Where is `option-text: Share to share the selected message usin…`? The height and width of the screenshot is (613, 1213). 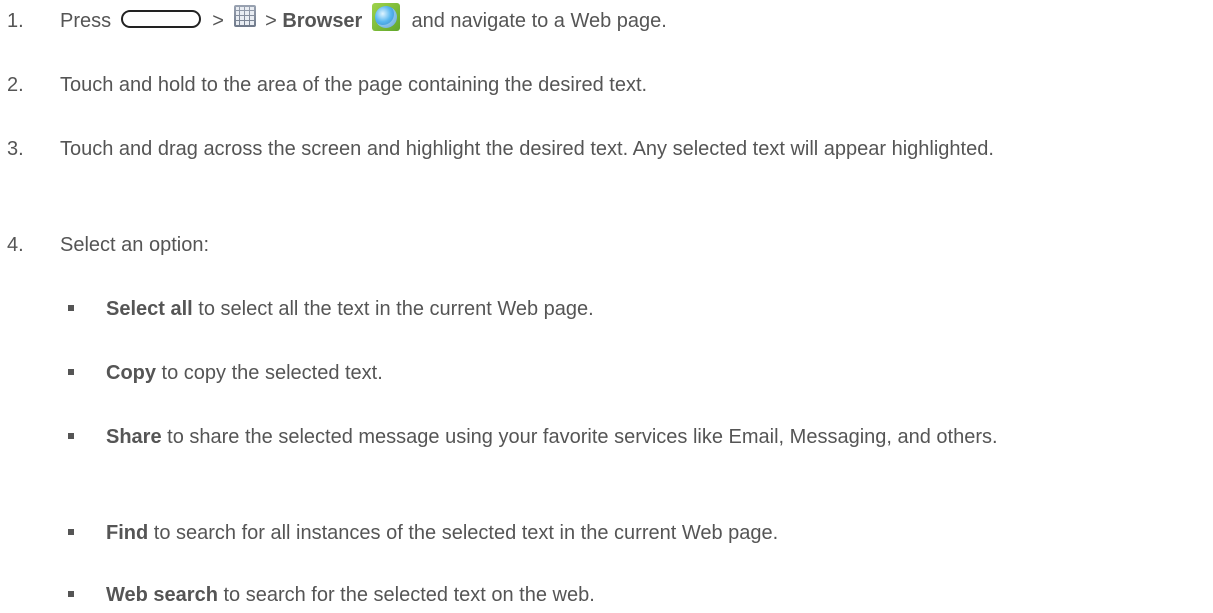 option-text: Share to share the selected message usin… is located at coordinates (646, 437).